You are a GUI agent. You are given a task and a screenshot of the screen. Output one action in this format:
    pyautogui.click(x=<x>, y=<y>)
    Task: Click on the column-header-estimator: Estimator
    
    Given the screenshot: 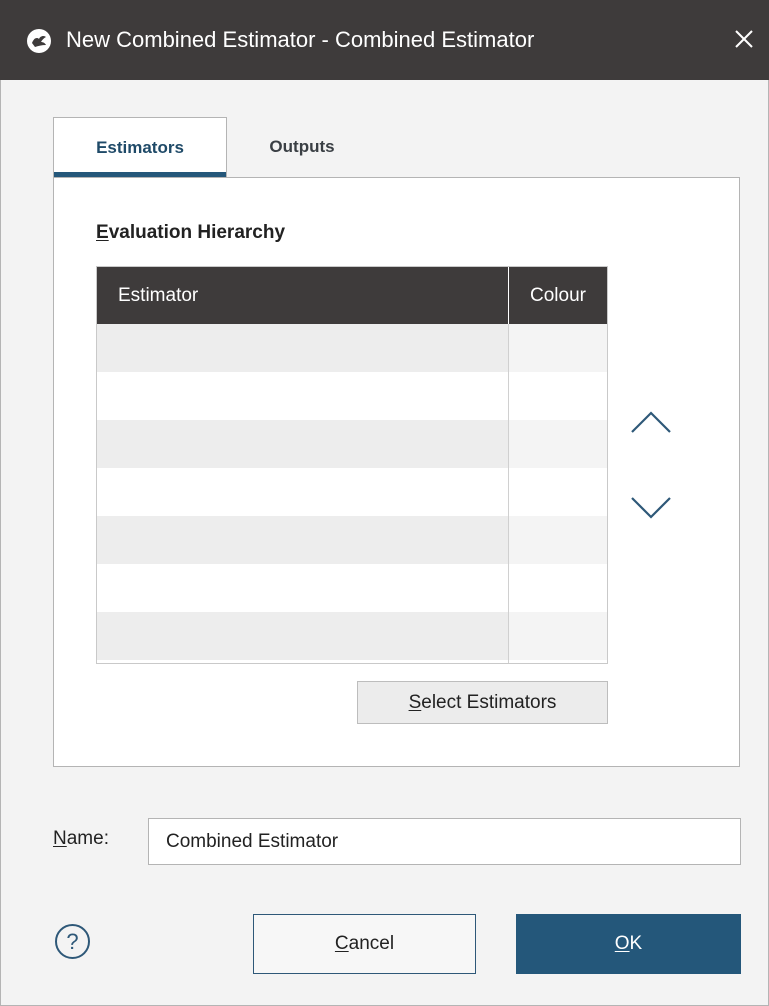 What is the action you would take?
    pyautogui.click(x=158, y=295)
    